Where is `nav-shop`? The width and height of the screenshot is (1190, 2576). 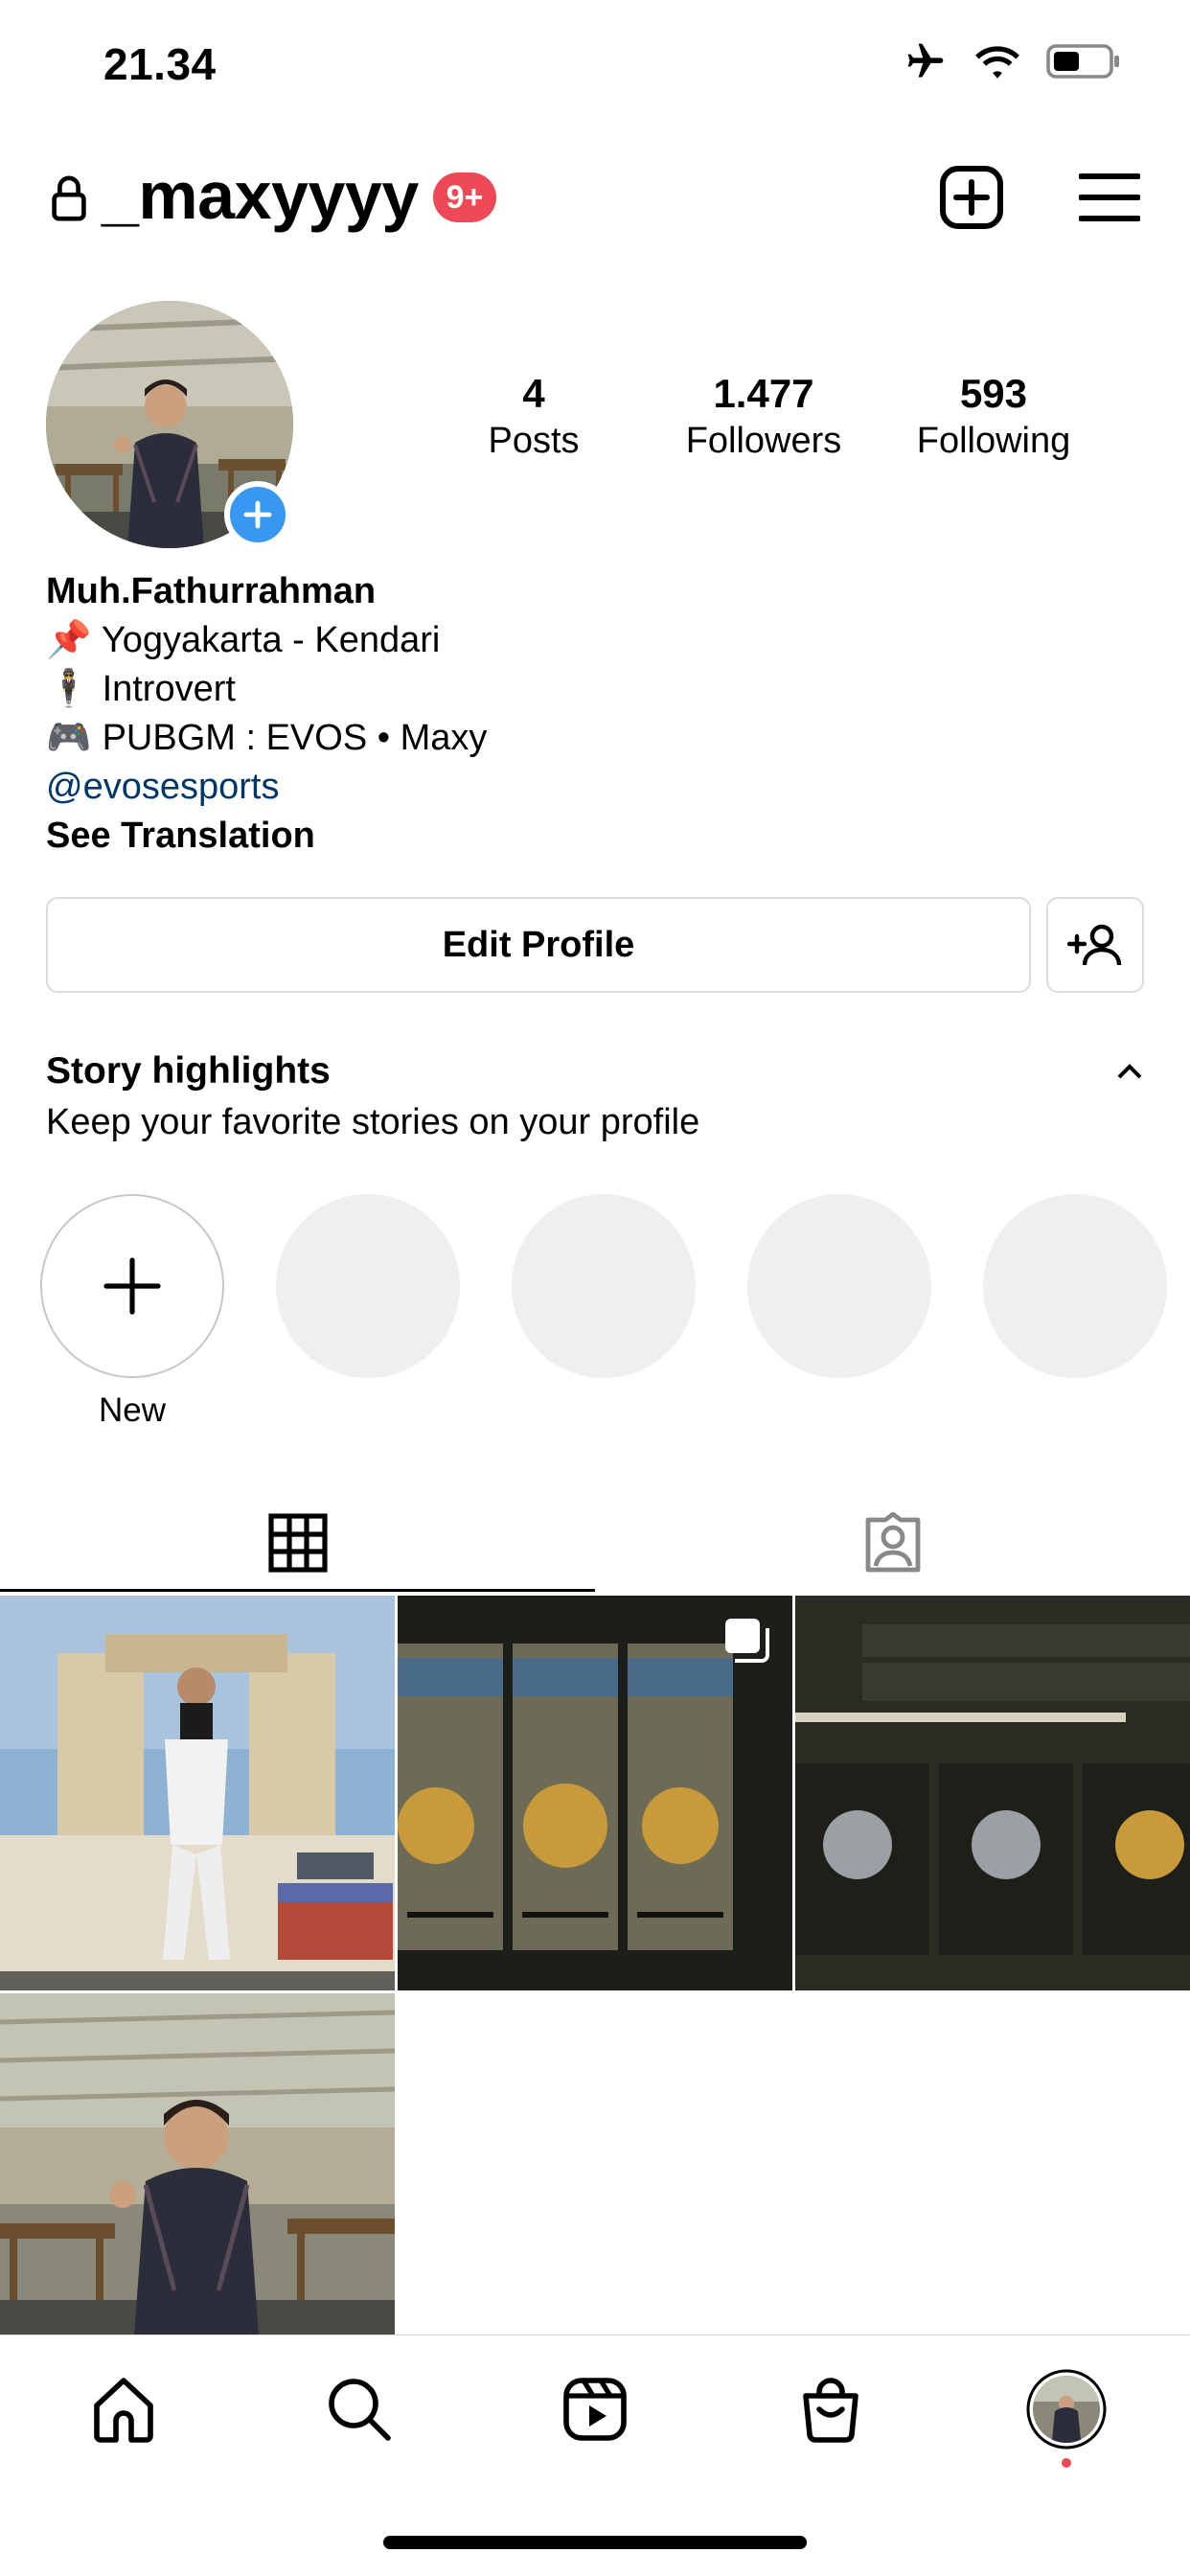
nav-shop is located at coordinates (831, 2409).